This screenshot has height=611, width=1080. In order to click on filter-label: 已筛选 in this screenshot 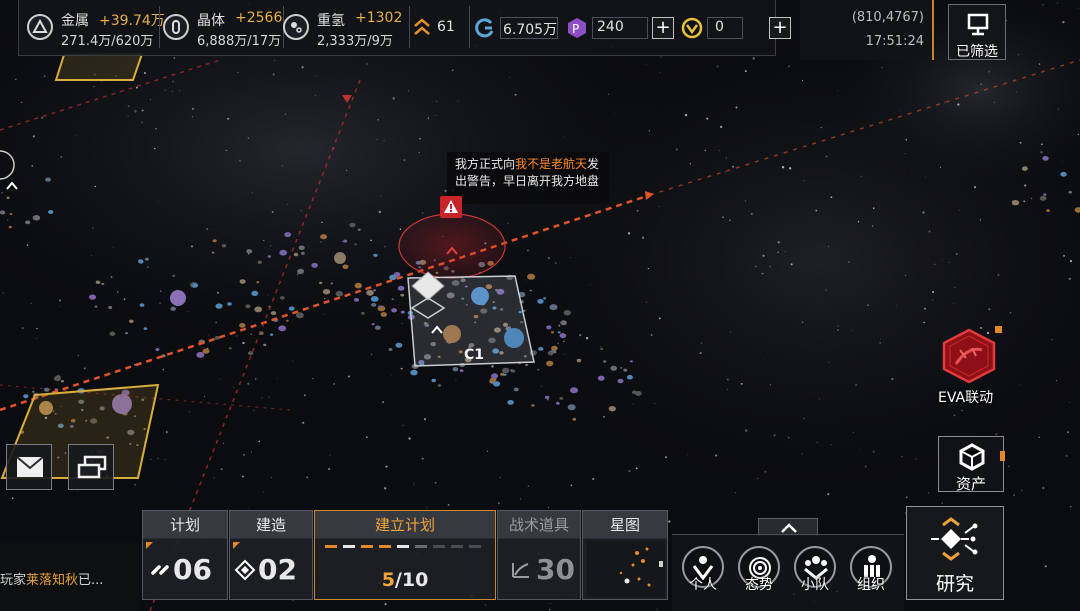, I will do `click(977, 52)`.